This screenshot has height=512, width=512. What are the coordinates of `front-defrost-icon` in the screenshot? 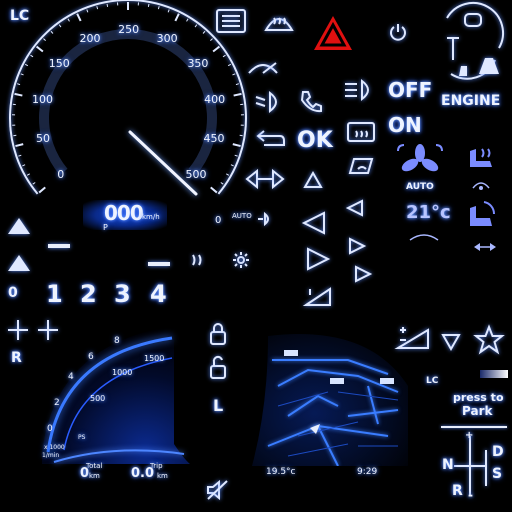 It's located at (279, 23).